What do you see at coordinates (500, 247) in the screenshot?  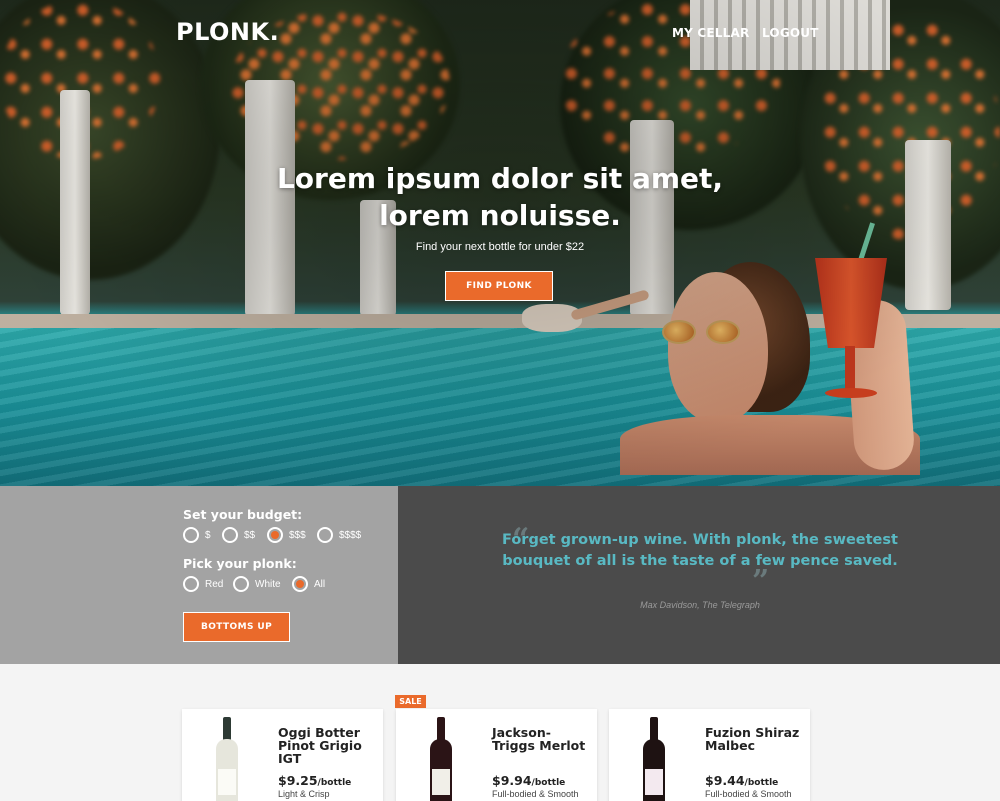 I see `hero-subtitle: Find your next bottle for under $22` at bounding box center [500, 247].